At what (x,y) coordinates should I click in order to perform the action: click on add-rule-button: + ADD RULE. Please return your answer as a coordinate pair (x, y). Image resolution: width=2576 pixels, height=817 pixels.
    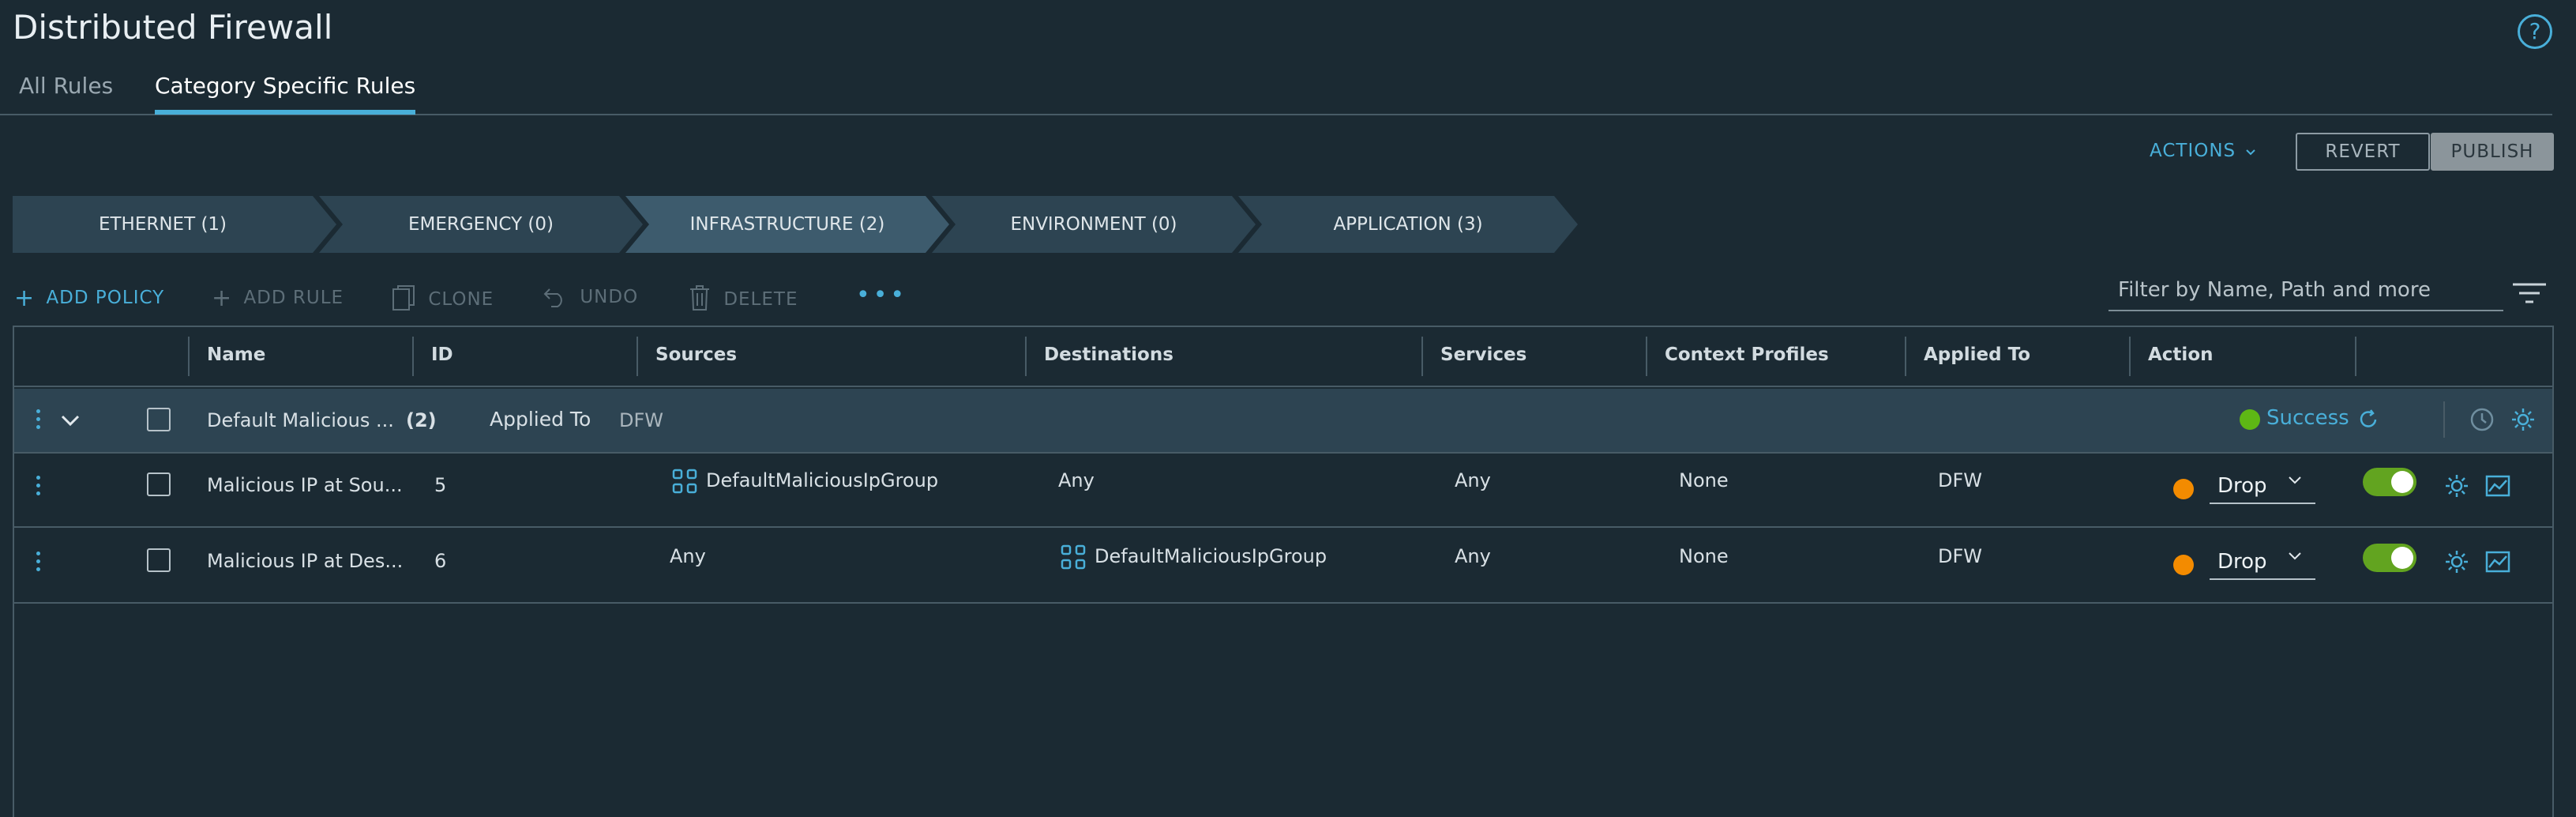
    Looking at the image, I should click on (278, 298).